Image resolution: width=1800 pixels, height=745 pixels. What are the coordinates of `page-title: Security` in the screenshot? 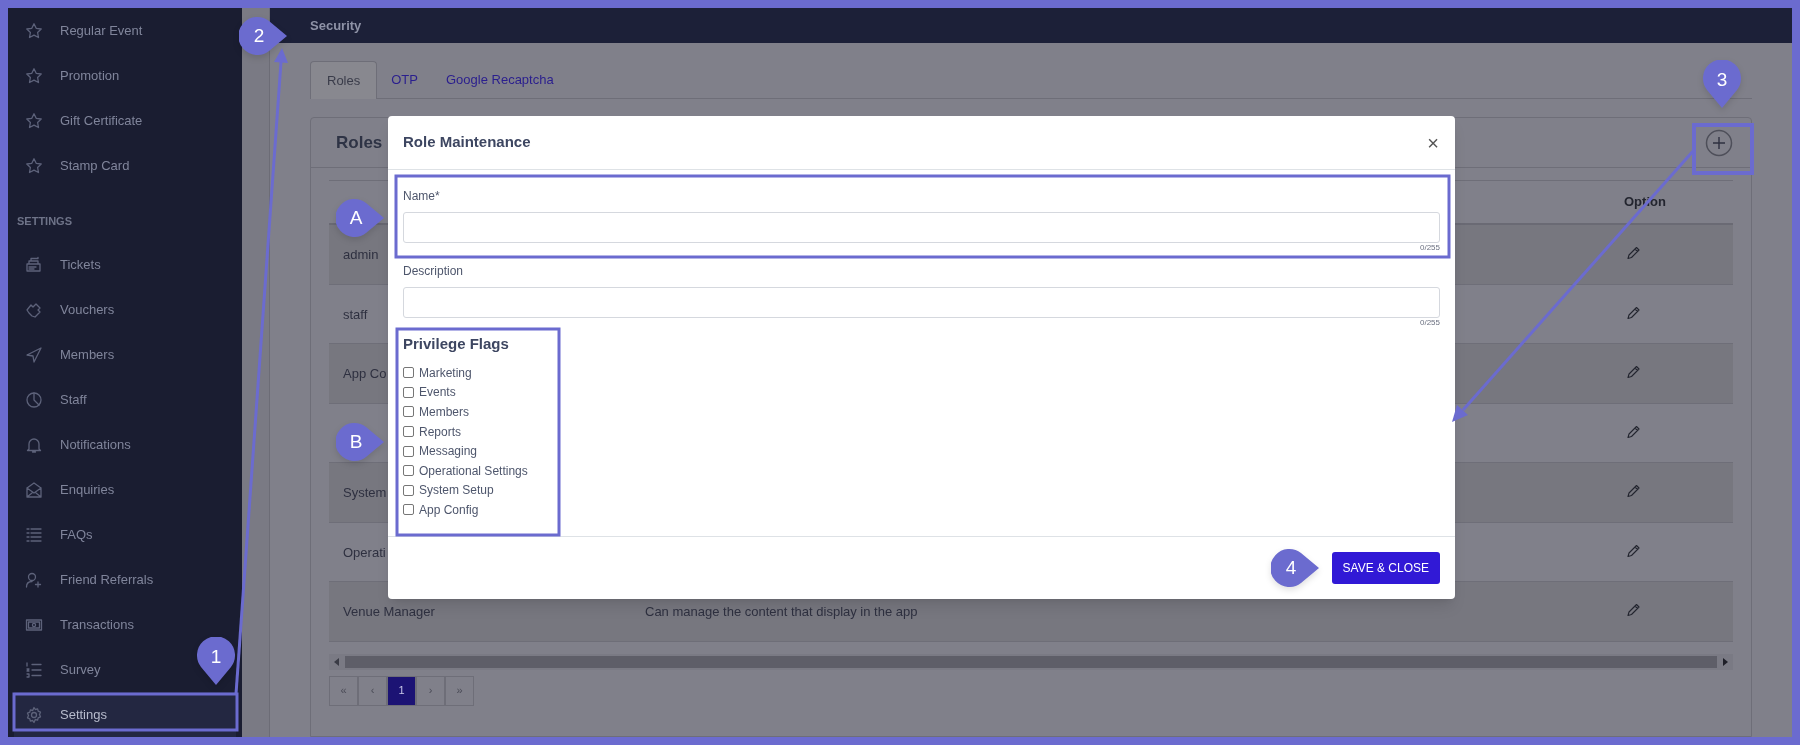 It's located at (336, 25).